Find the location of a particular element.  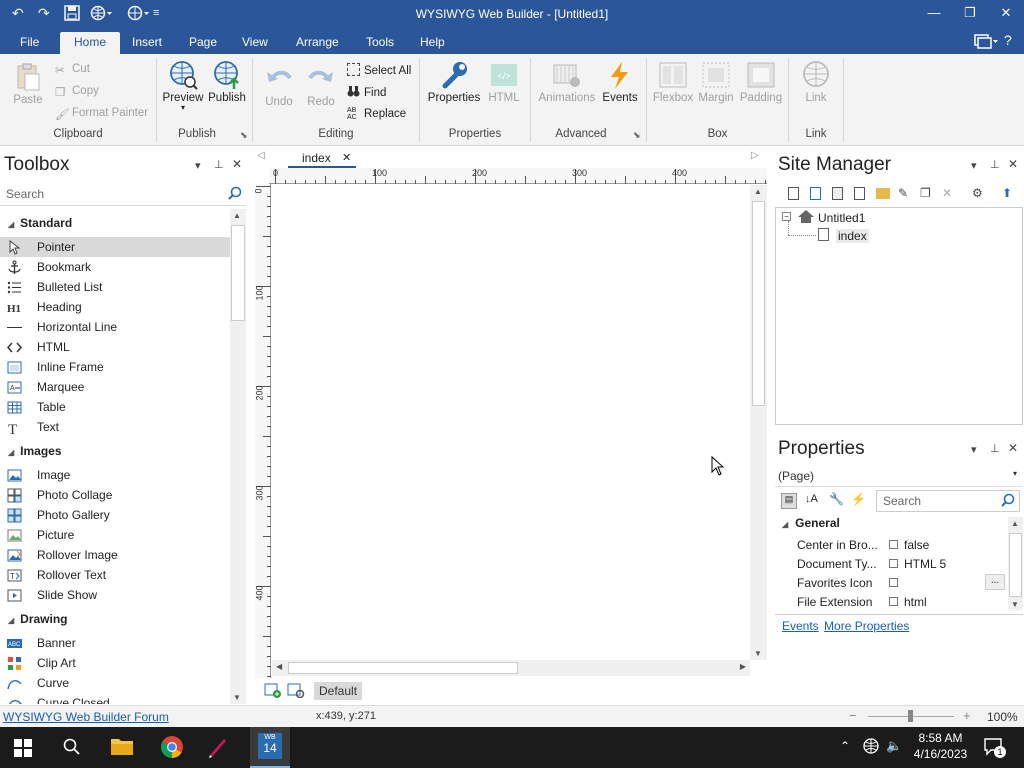

toolbox-item-photo-gallery: Photo Gallery is located at coordinates (115, 515).